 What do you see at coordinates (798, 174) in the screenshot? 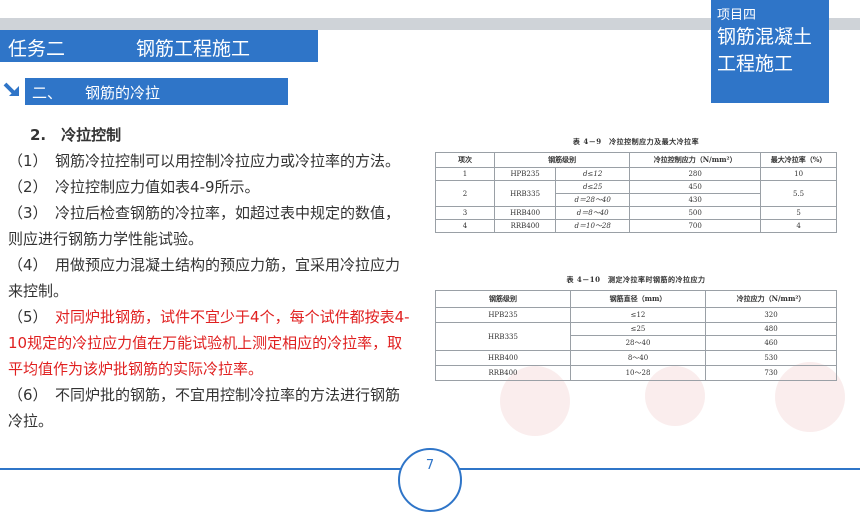
I see `table-cell: 10` at bounding box center [798, 174].